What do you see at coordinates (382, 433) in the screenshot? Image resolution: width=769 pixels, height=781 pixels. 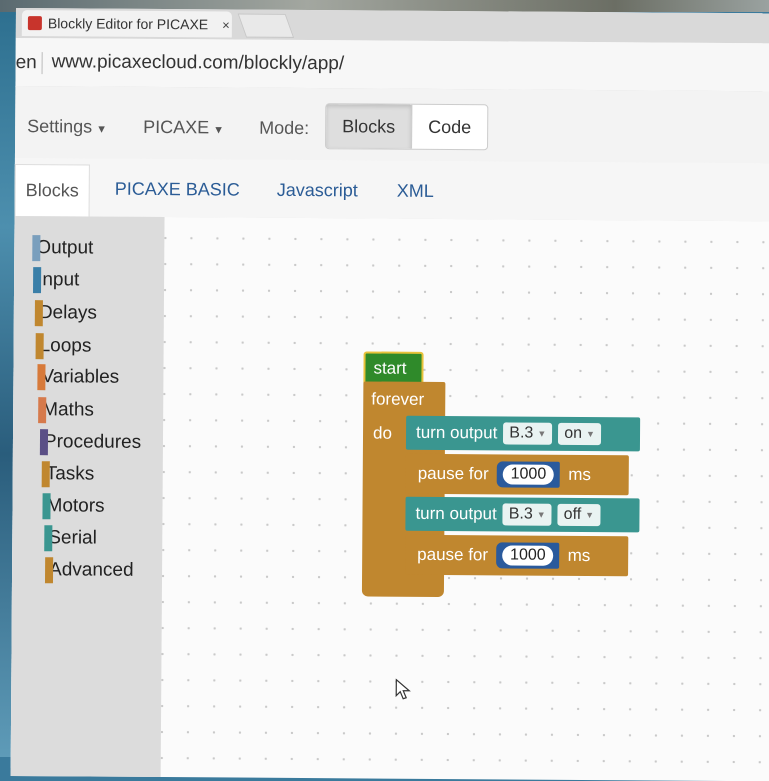 I see `do-label: do` at bounding box center [382, 433].